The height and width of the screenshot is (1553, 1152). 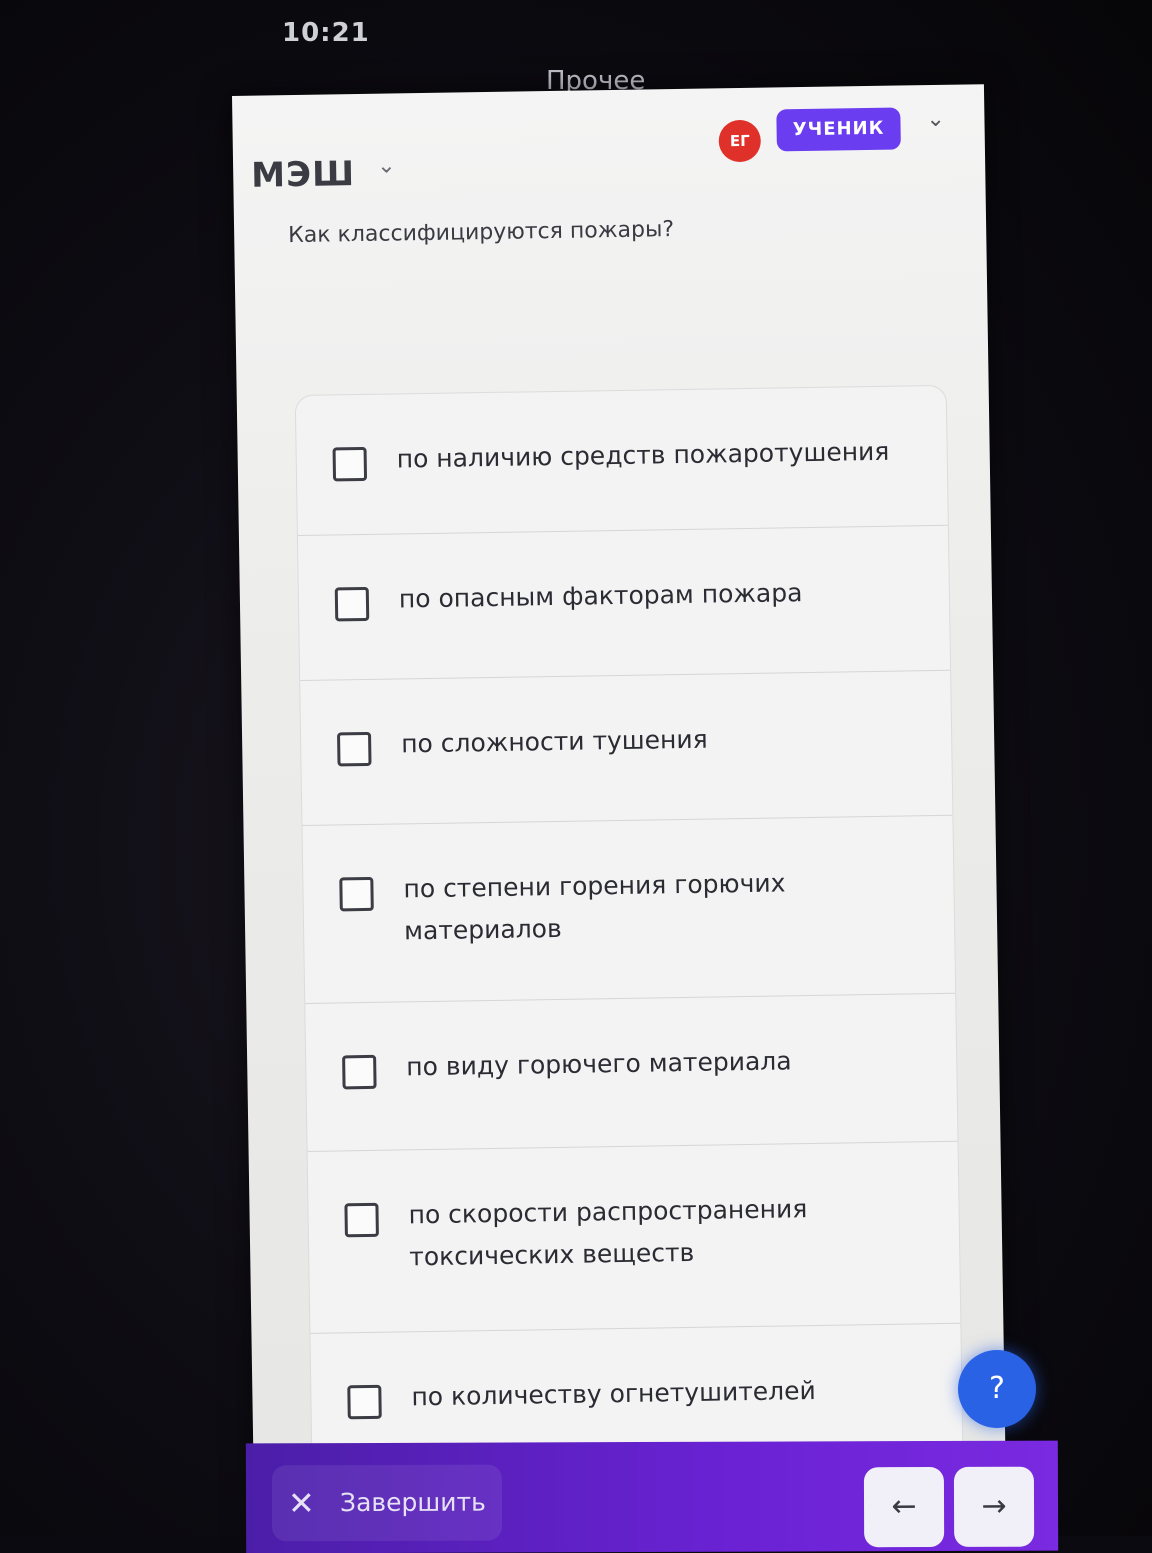 I want to click on option-label: по количеству огнетушителей, so click(x=613, y=1393).